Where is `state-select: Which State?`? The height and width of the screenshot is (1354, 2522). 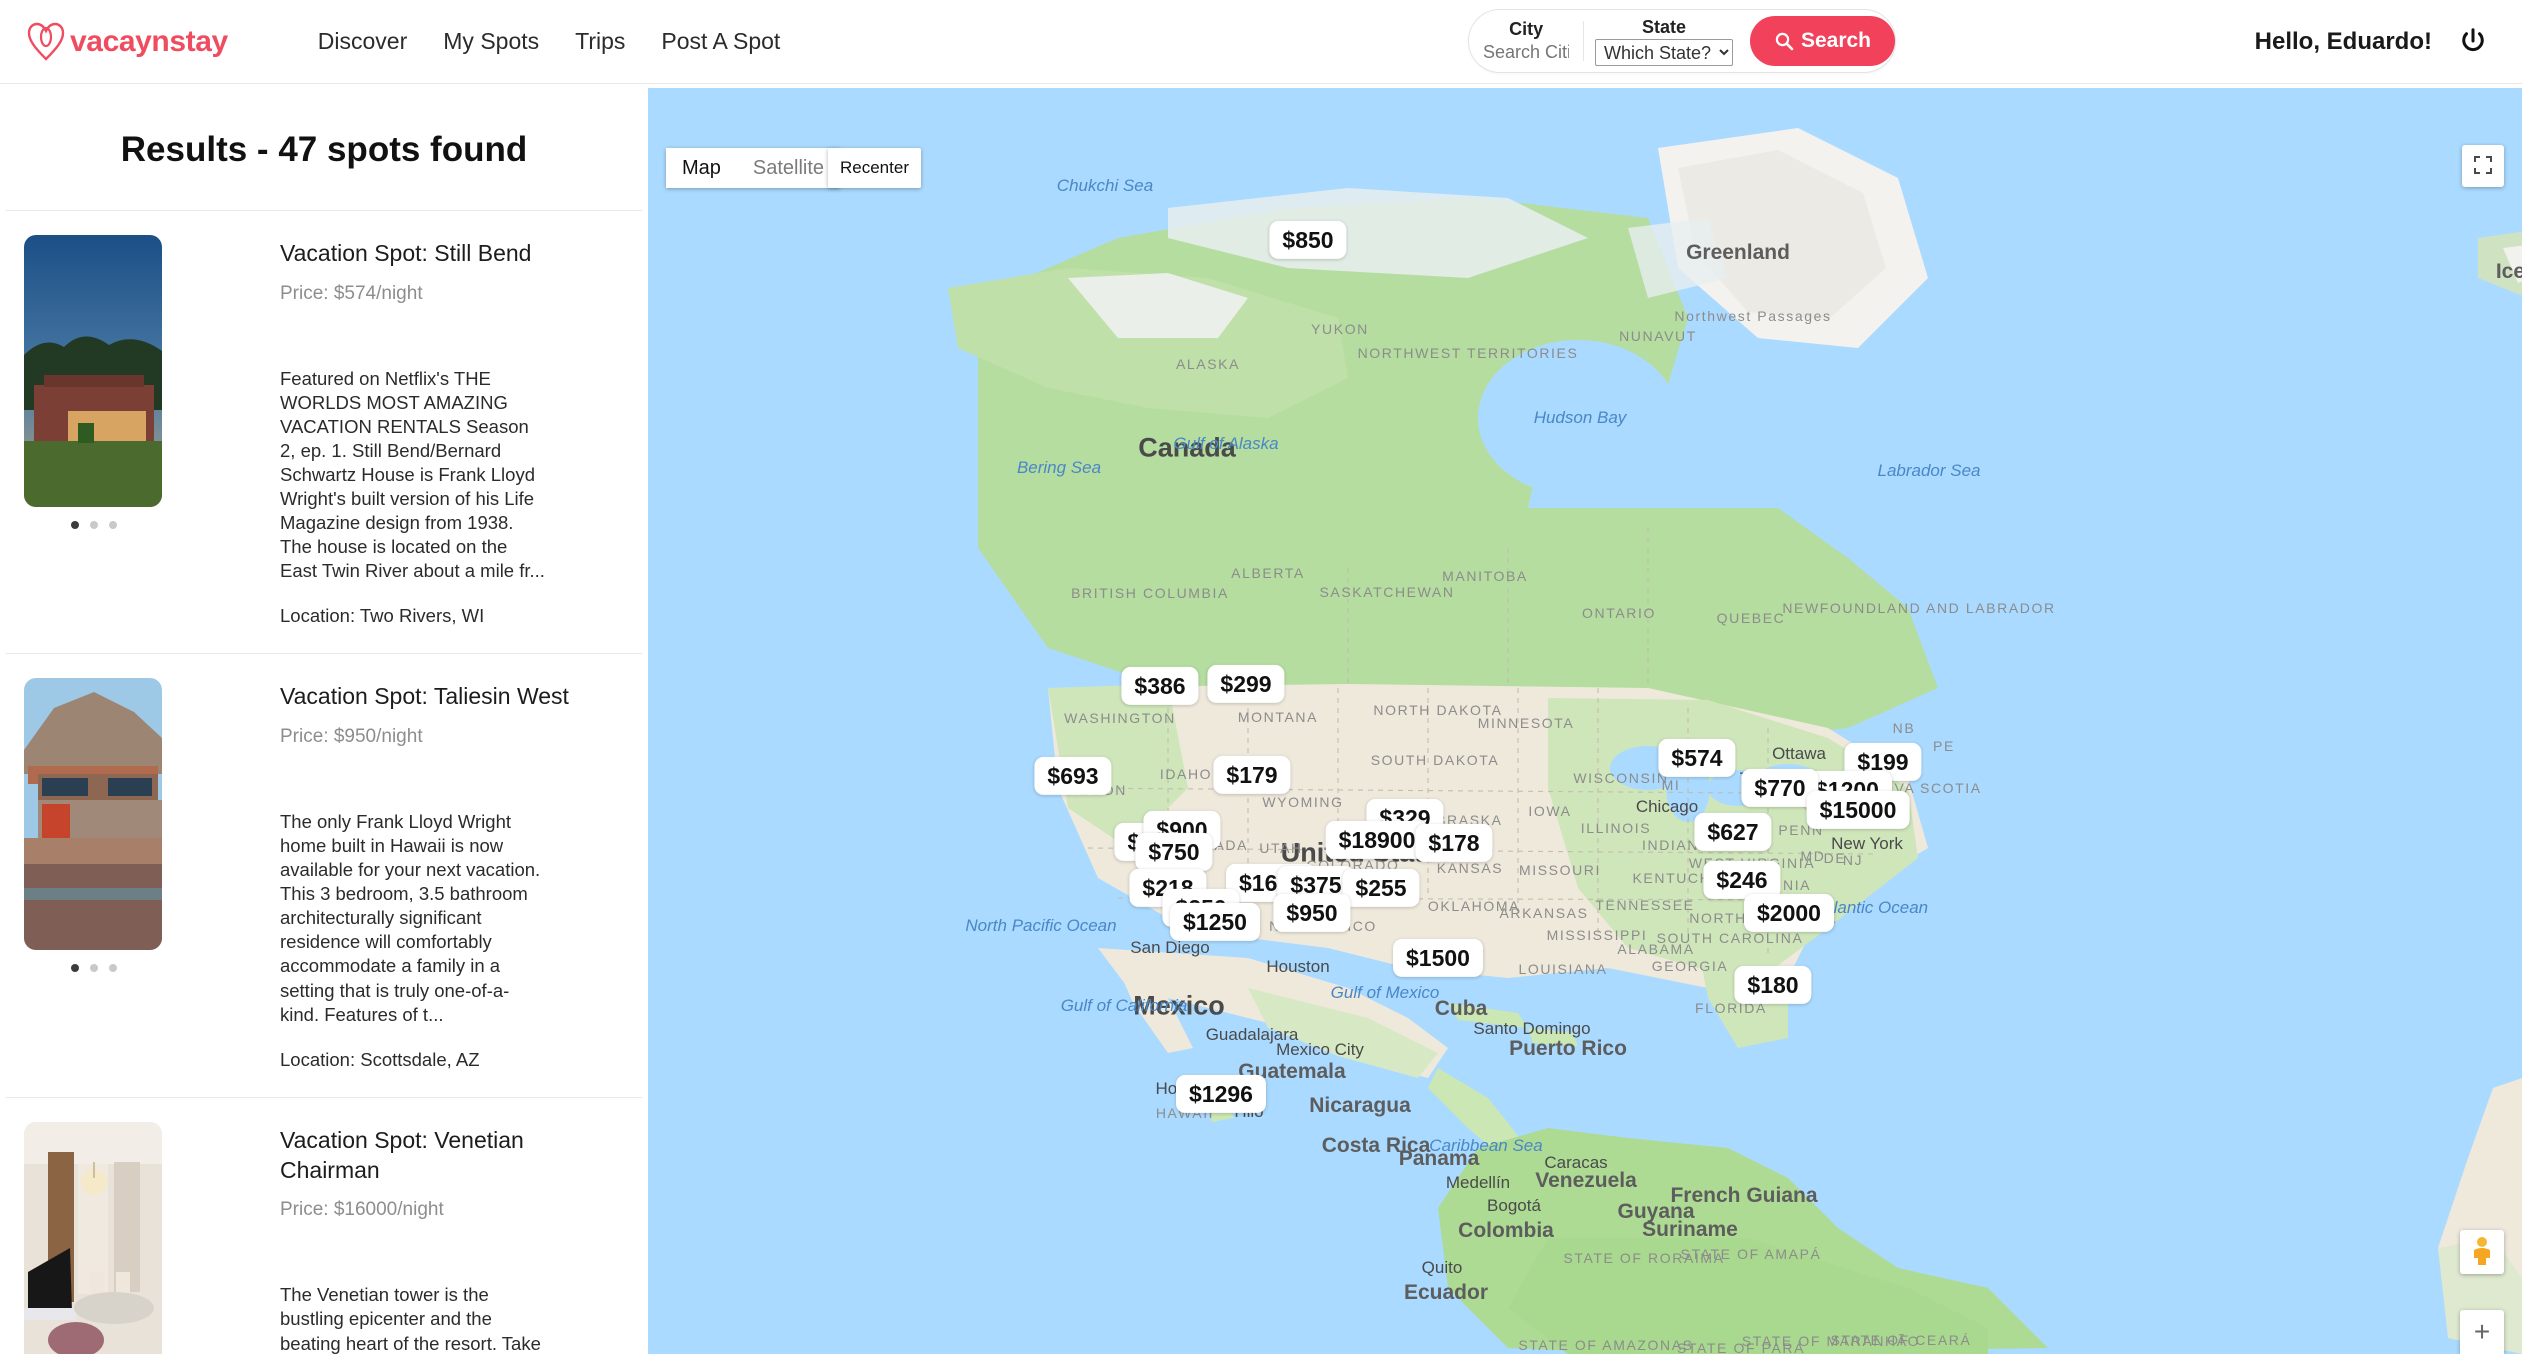
state-select: Which State? is located at coordinates (1663, 52).